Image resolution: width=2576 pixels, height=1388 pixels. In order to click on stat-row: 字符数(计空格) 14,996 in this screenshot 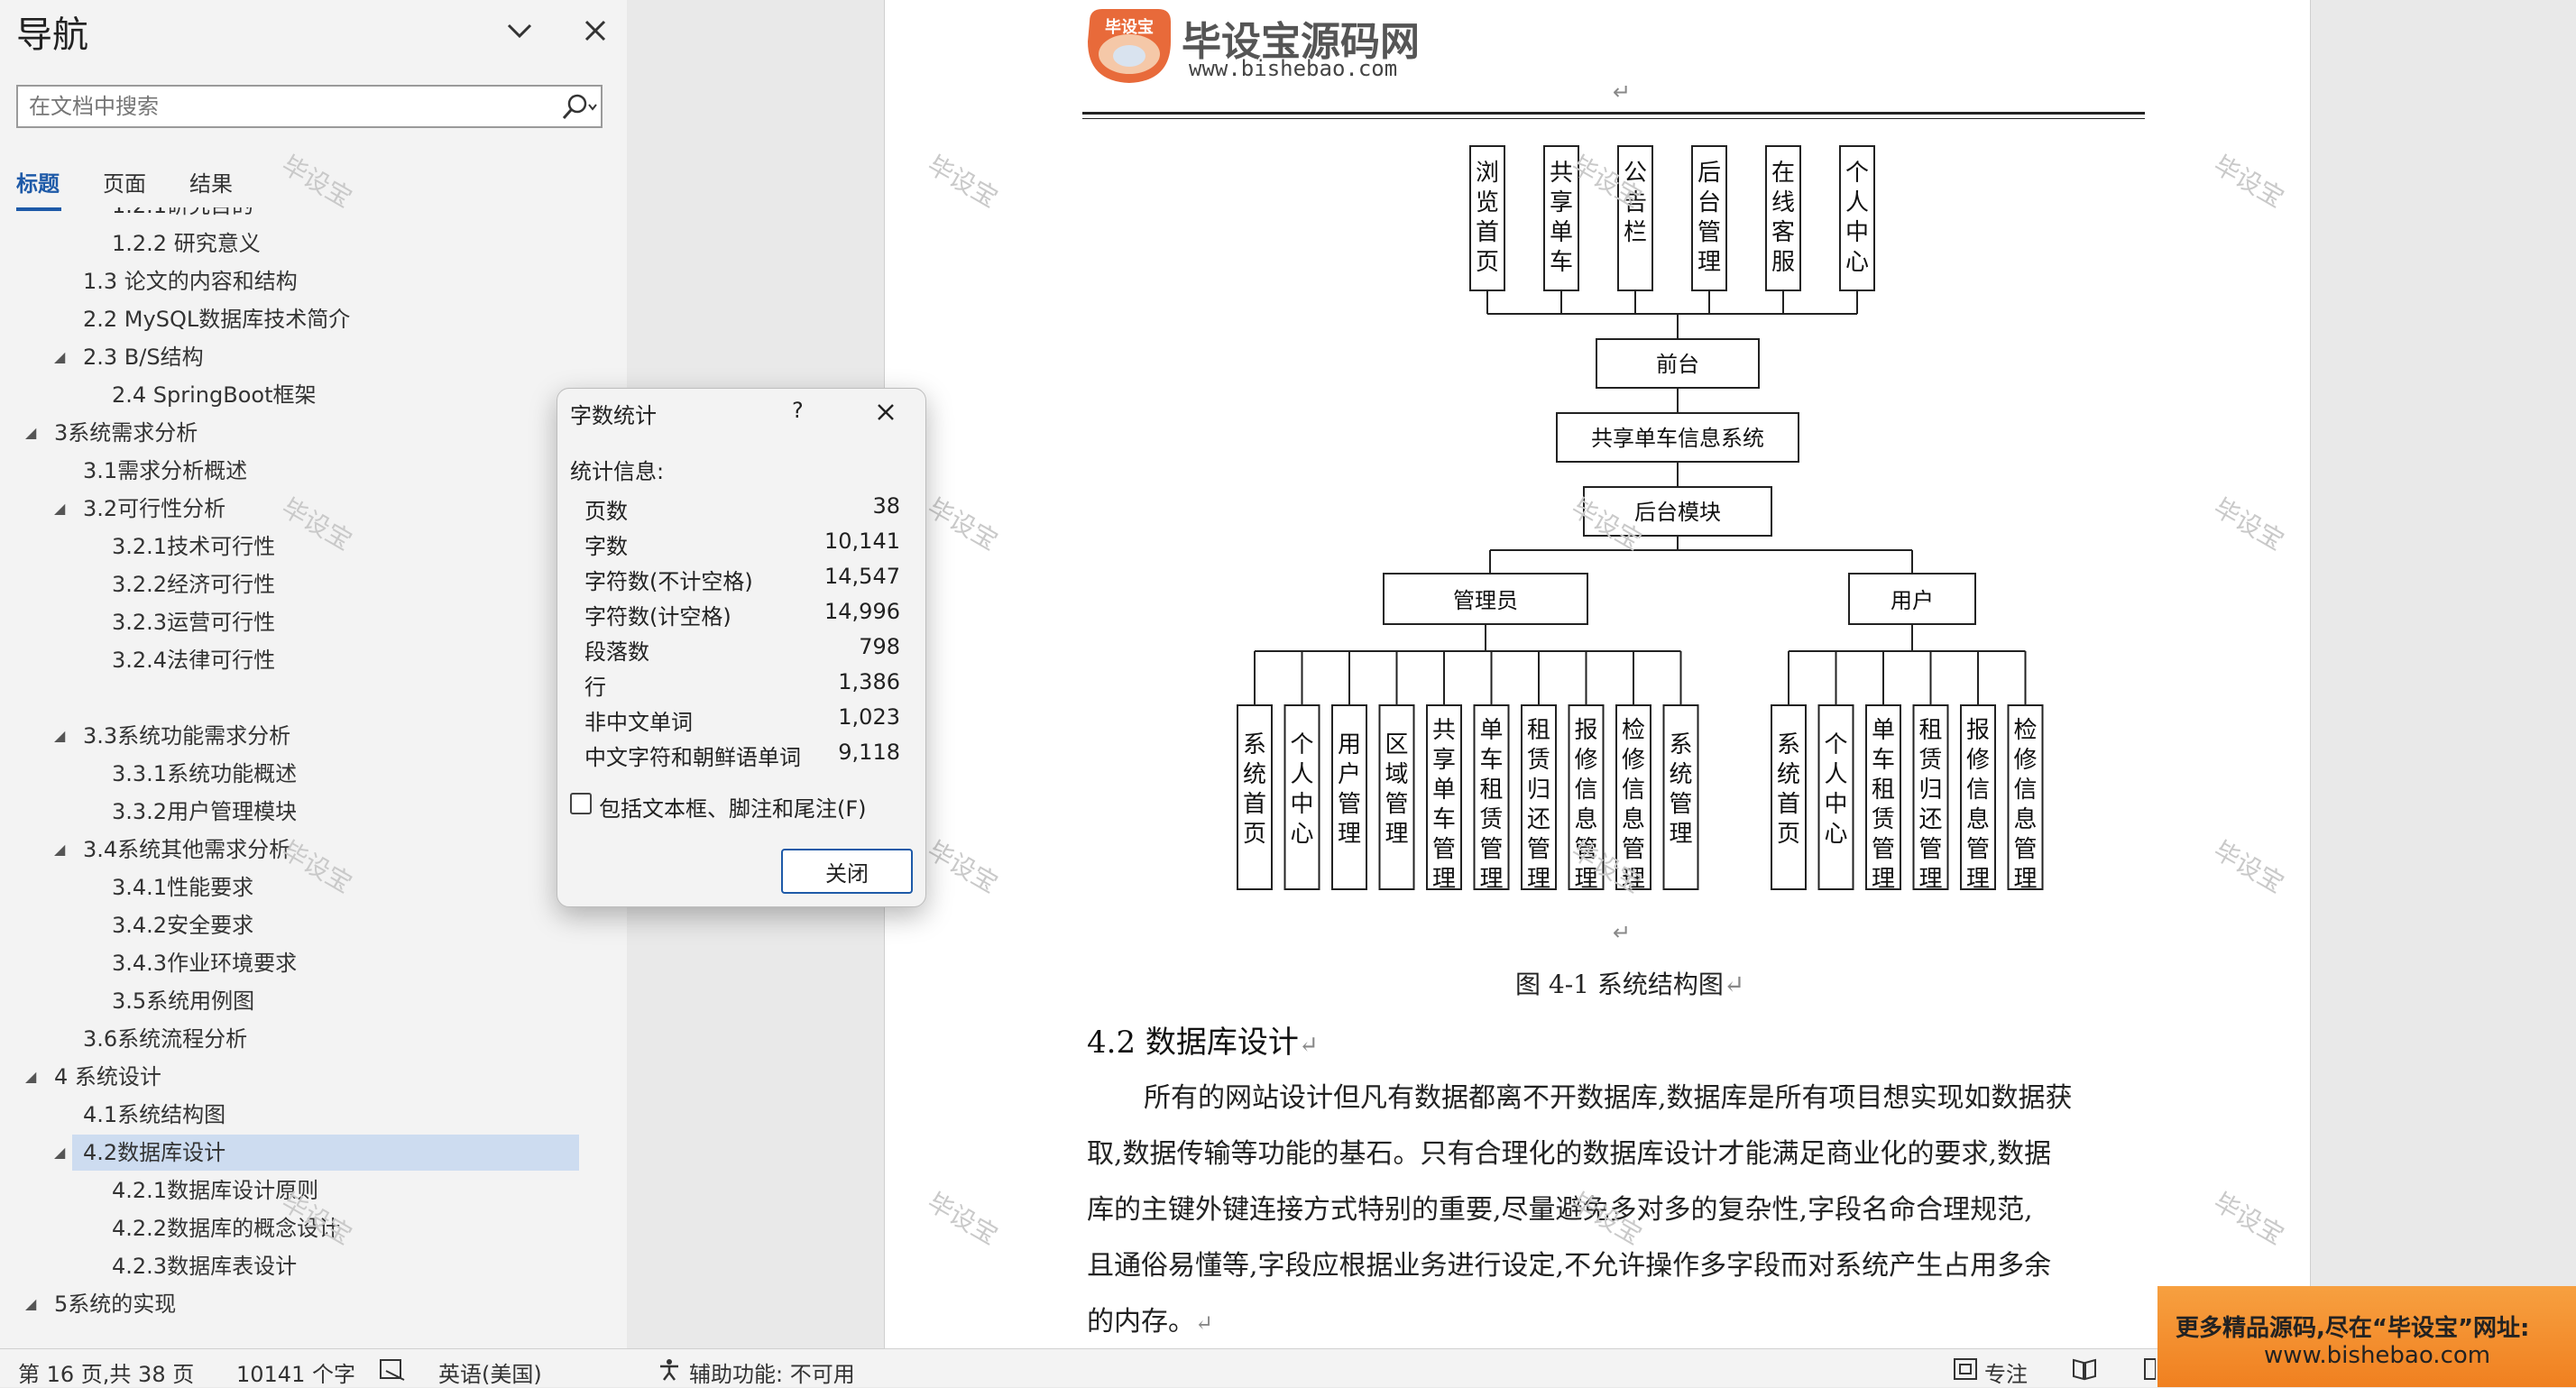, I will do `click(742, 615)`.